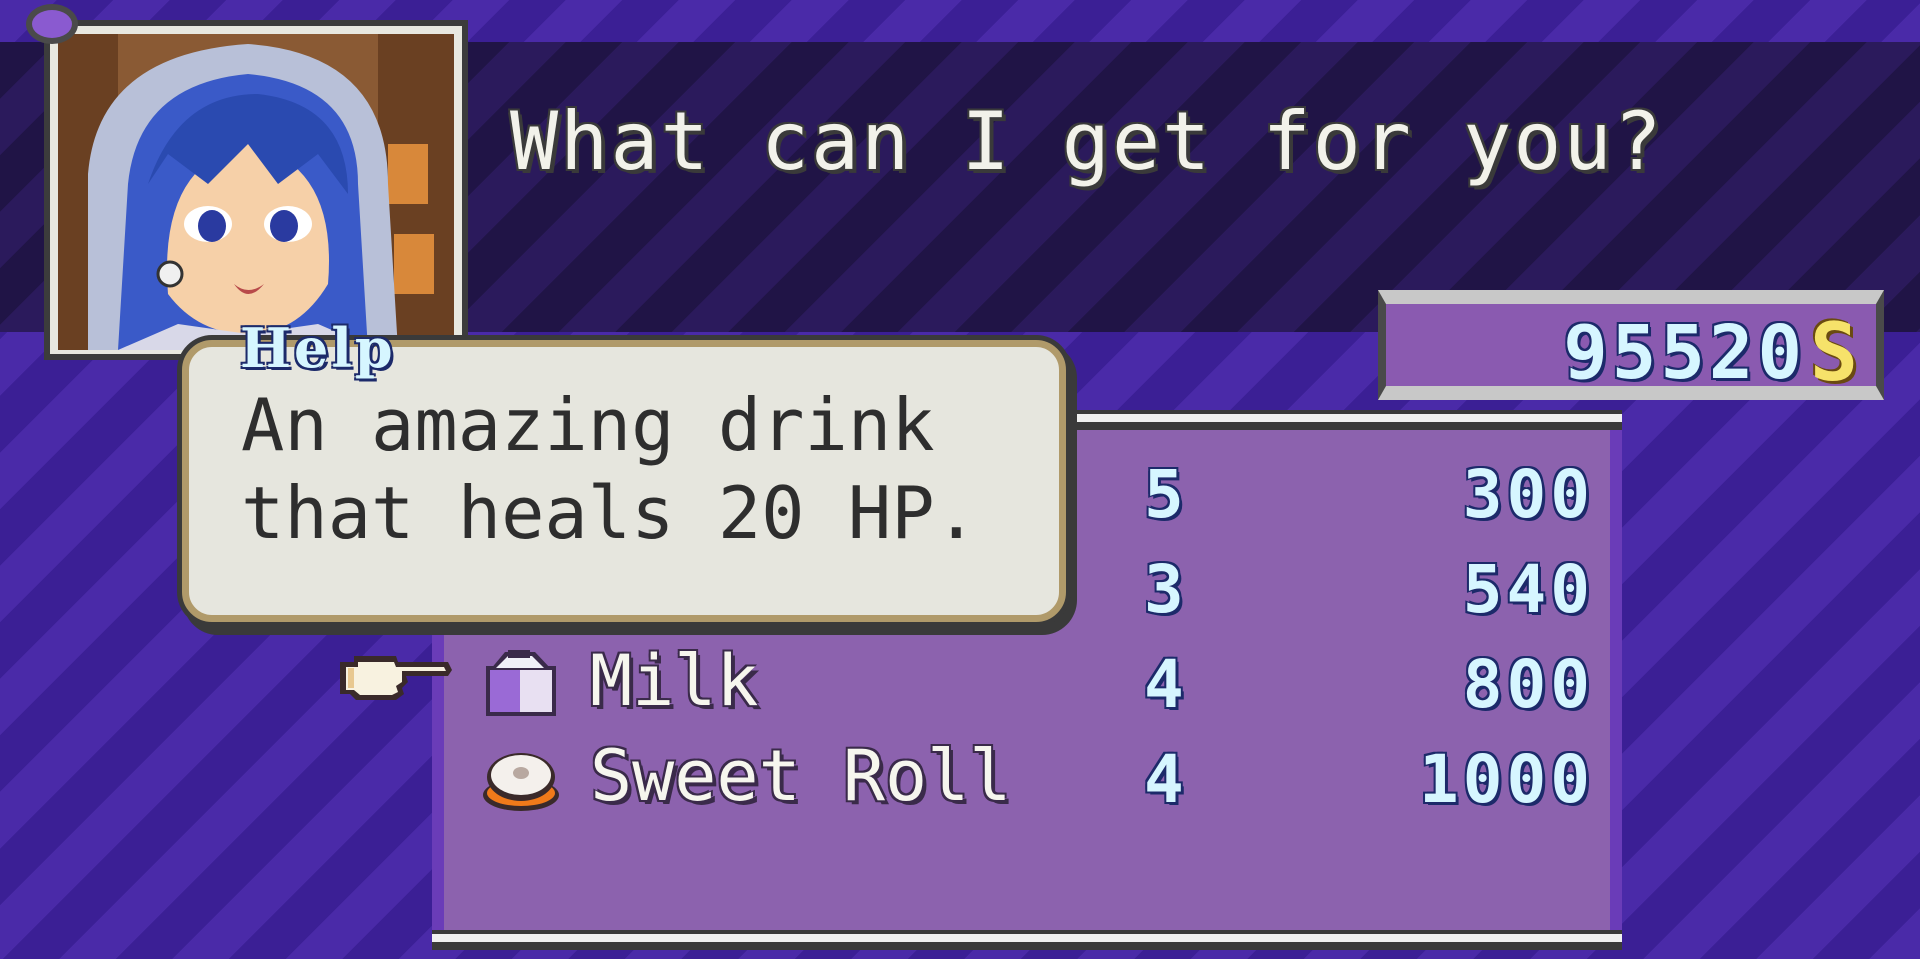  What do you see at coordinates (801, 776) in the screenshot?
I see `item-name: Sweet Roll` at bounding box center [801, 776].